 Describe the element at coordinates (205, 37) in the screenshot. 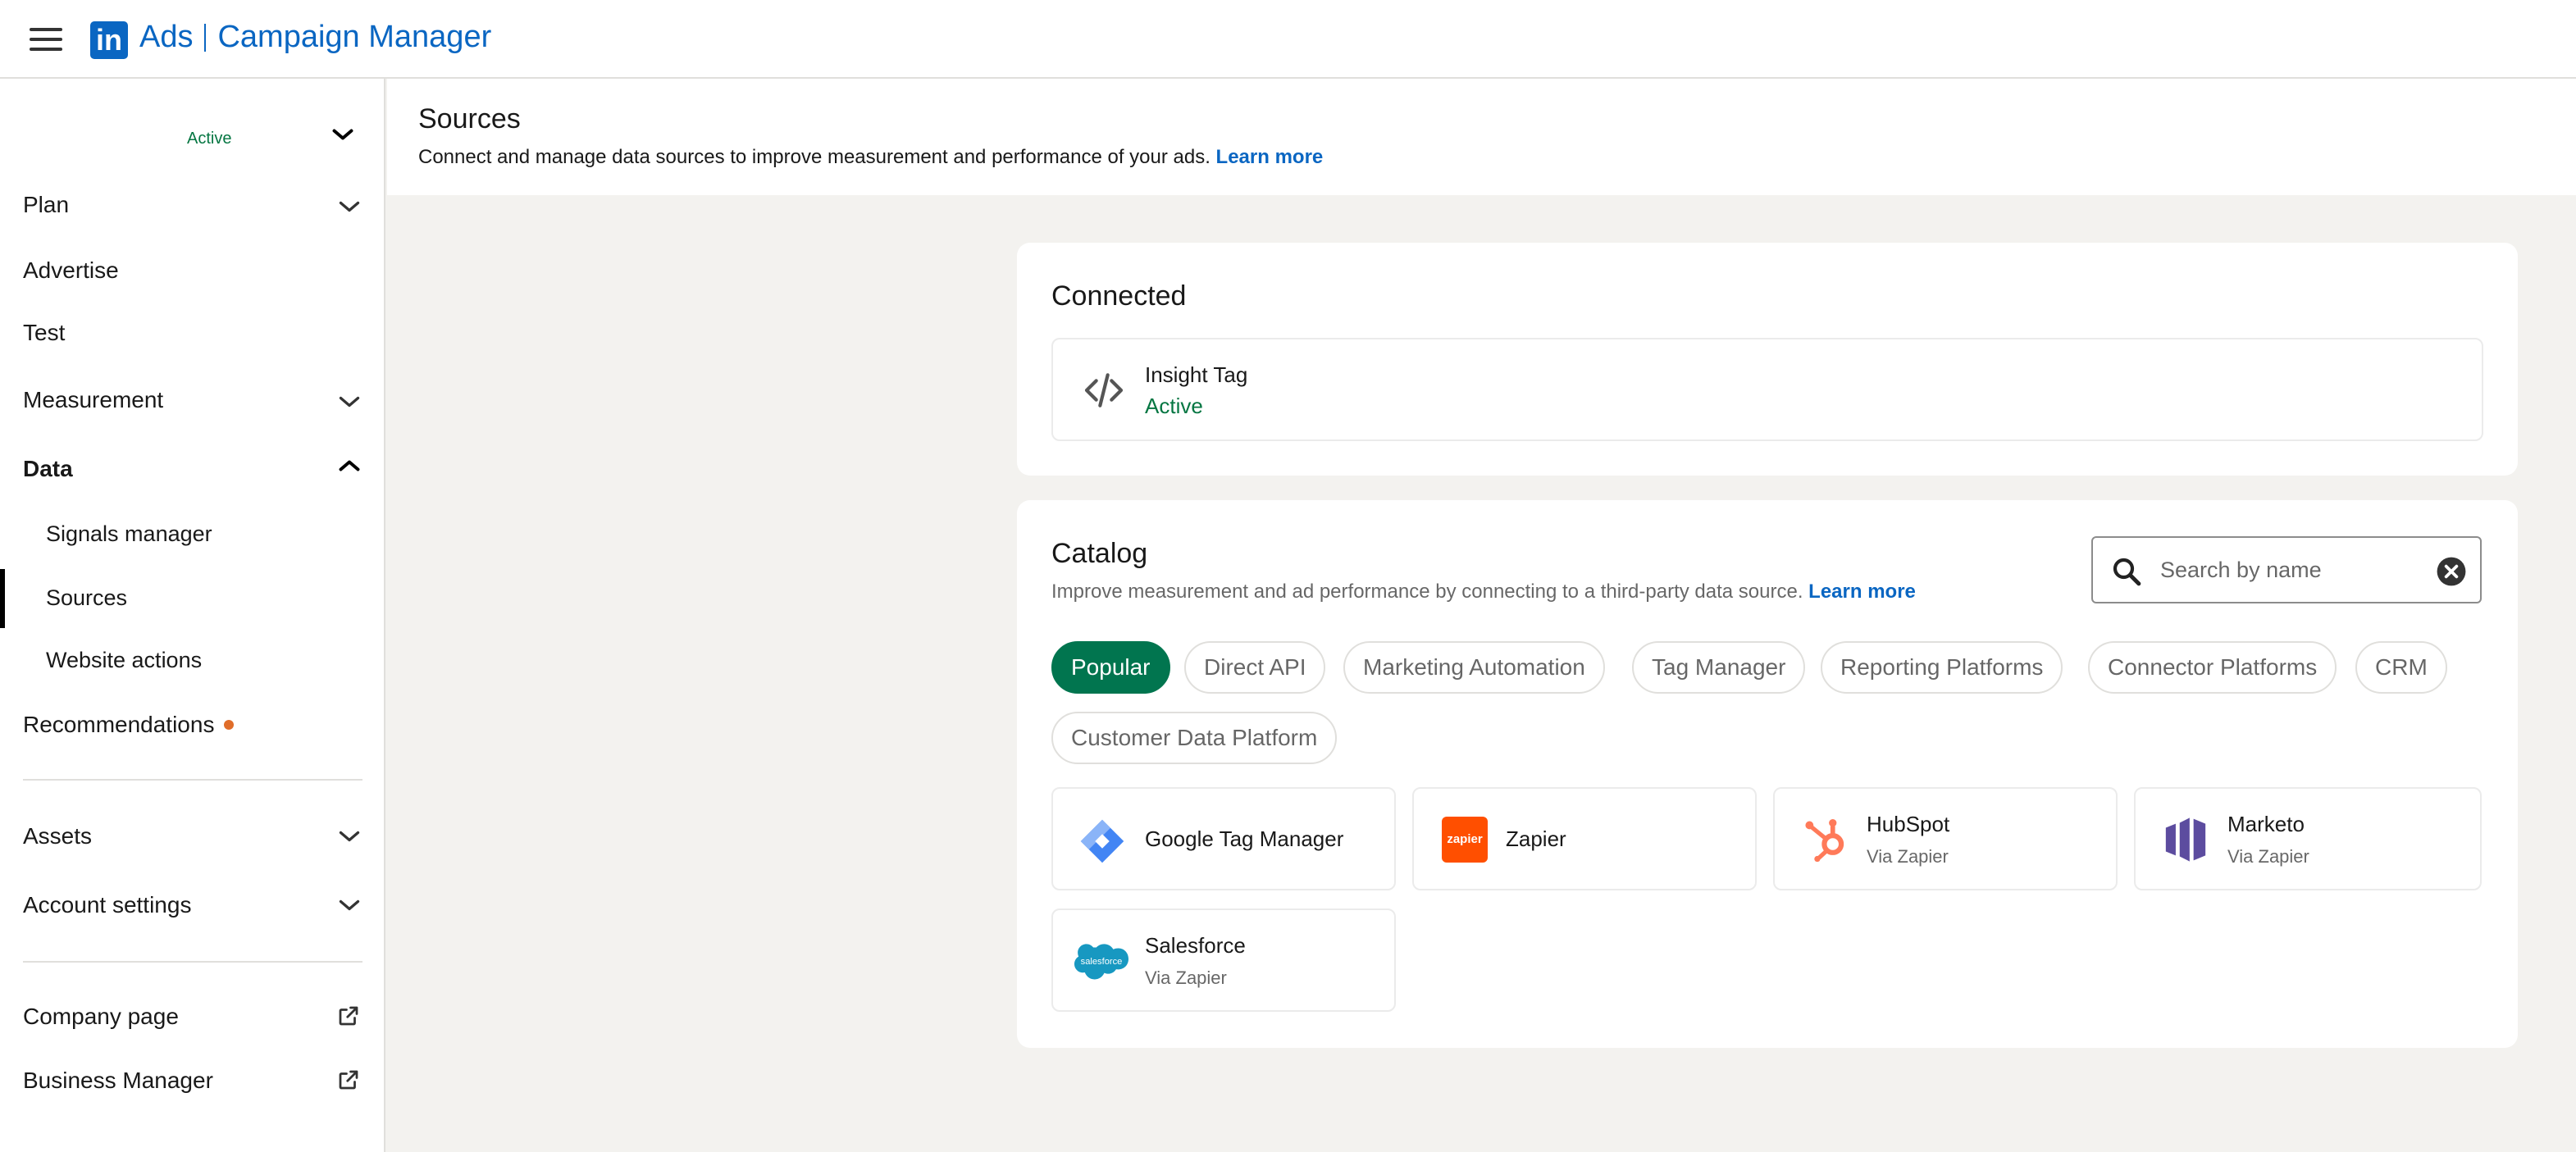

I see `title-separator` at that location.